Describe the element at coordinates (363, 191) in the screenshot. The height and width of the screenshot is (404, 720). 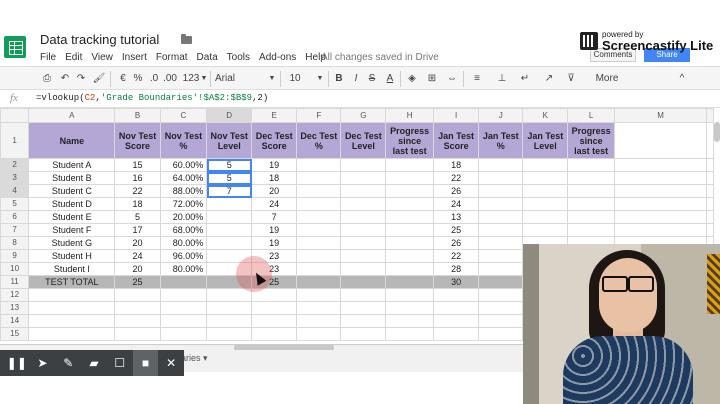
I see `cell-g4` at that location.